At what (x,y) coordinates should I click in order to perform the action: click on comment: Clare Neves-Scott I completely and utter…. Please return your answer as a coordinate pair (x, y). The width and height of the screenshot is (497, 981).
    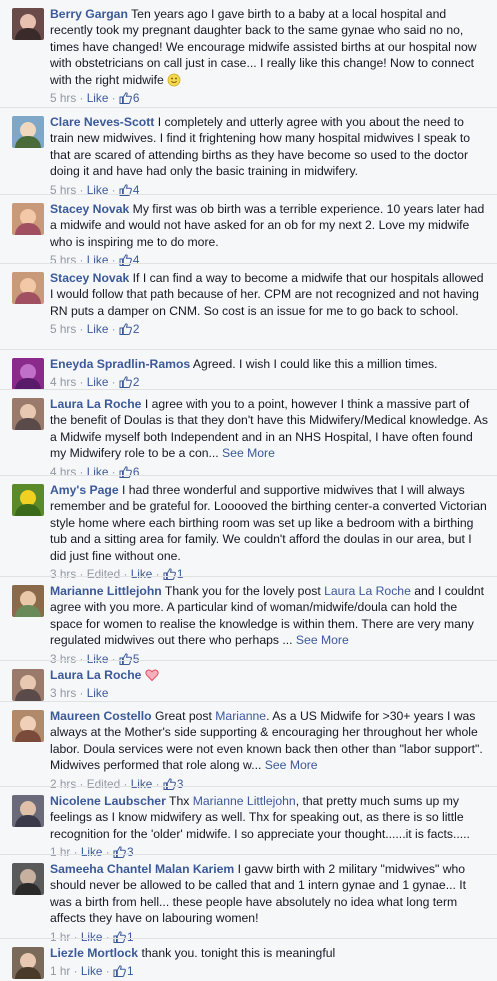
    Looking at the image, I should click on (248, 152).